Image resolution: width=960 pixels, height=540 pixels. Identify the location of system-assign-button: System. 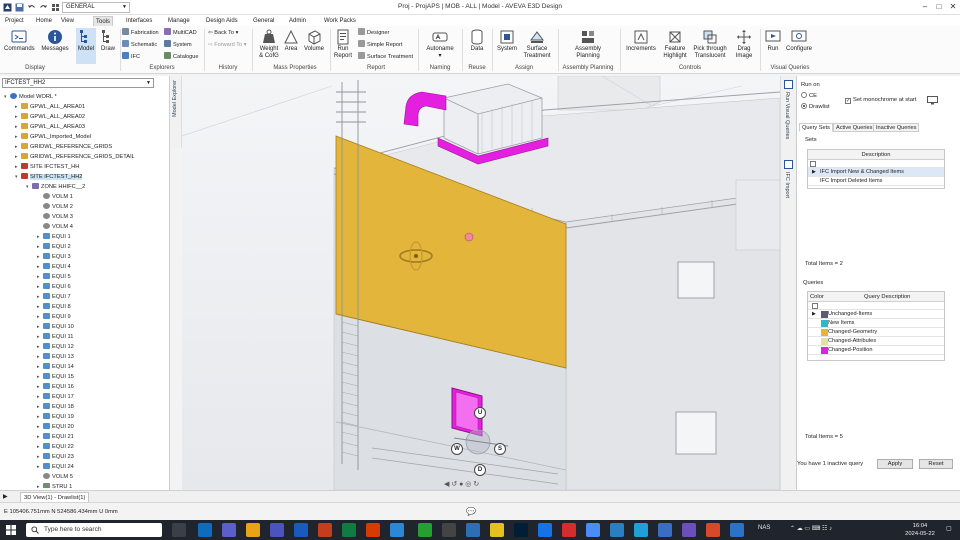
(507, 40).